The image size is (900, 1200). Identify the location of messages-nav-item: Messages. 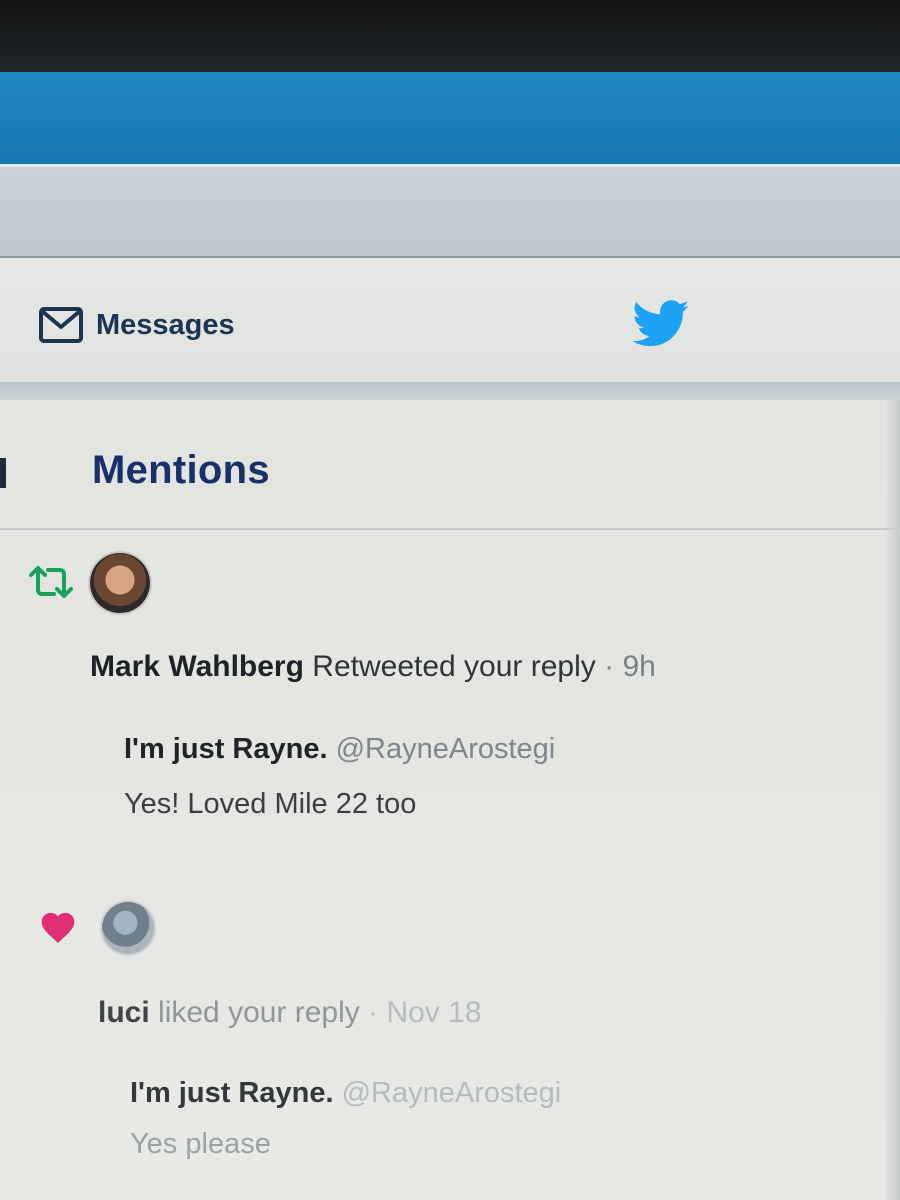
(136, 325).